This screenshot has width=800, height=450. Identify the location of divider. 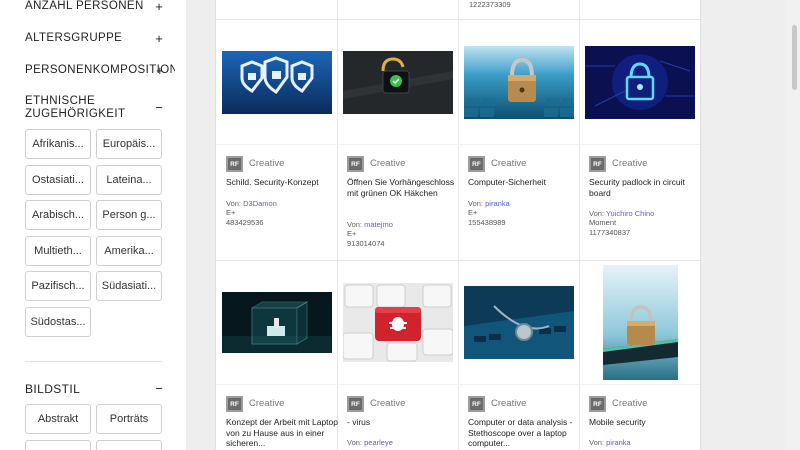
(93, 361).